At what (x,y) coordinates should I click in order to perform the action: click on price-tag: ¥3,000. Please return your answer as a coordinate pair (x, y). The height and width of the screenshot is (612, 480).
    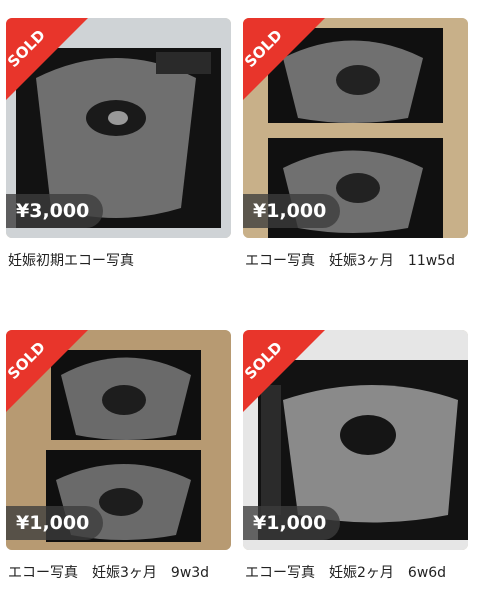
    Looking at the image, I should click on (55, 211).